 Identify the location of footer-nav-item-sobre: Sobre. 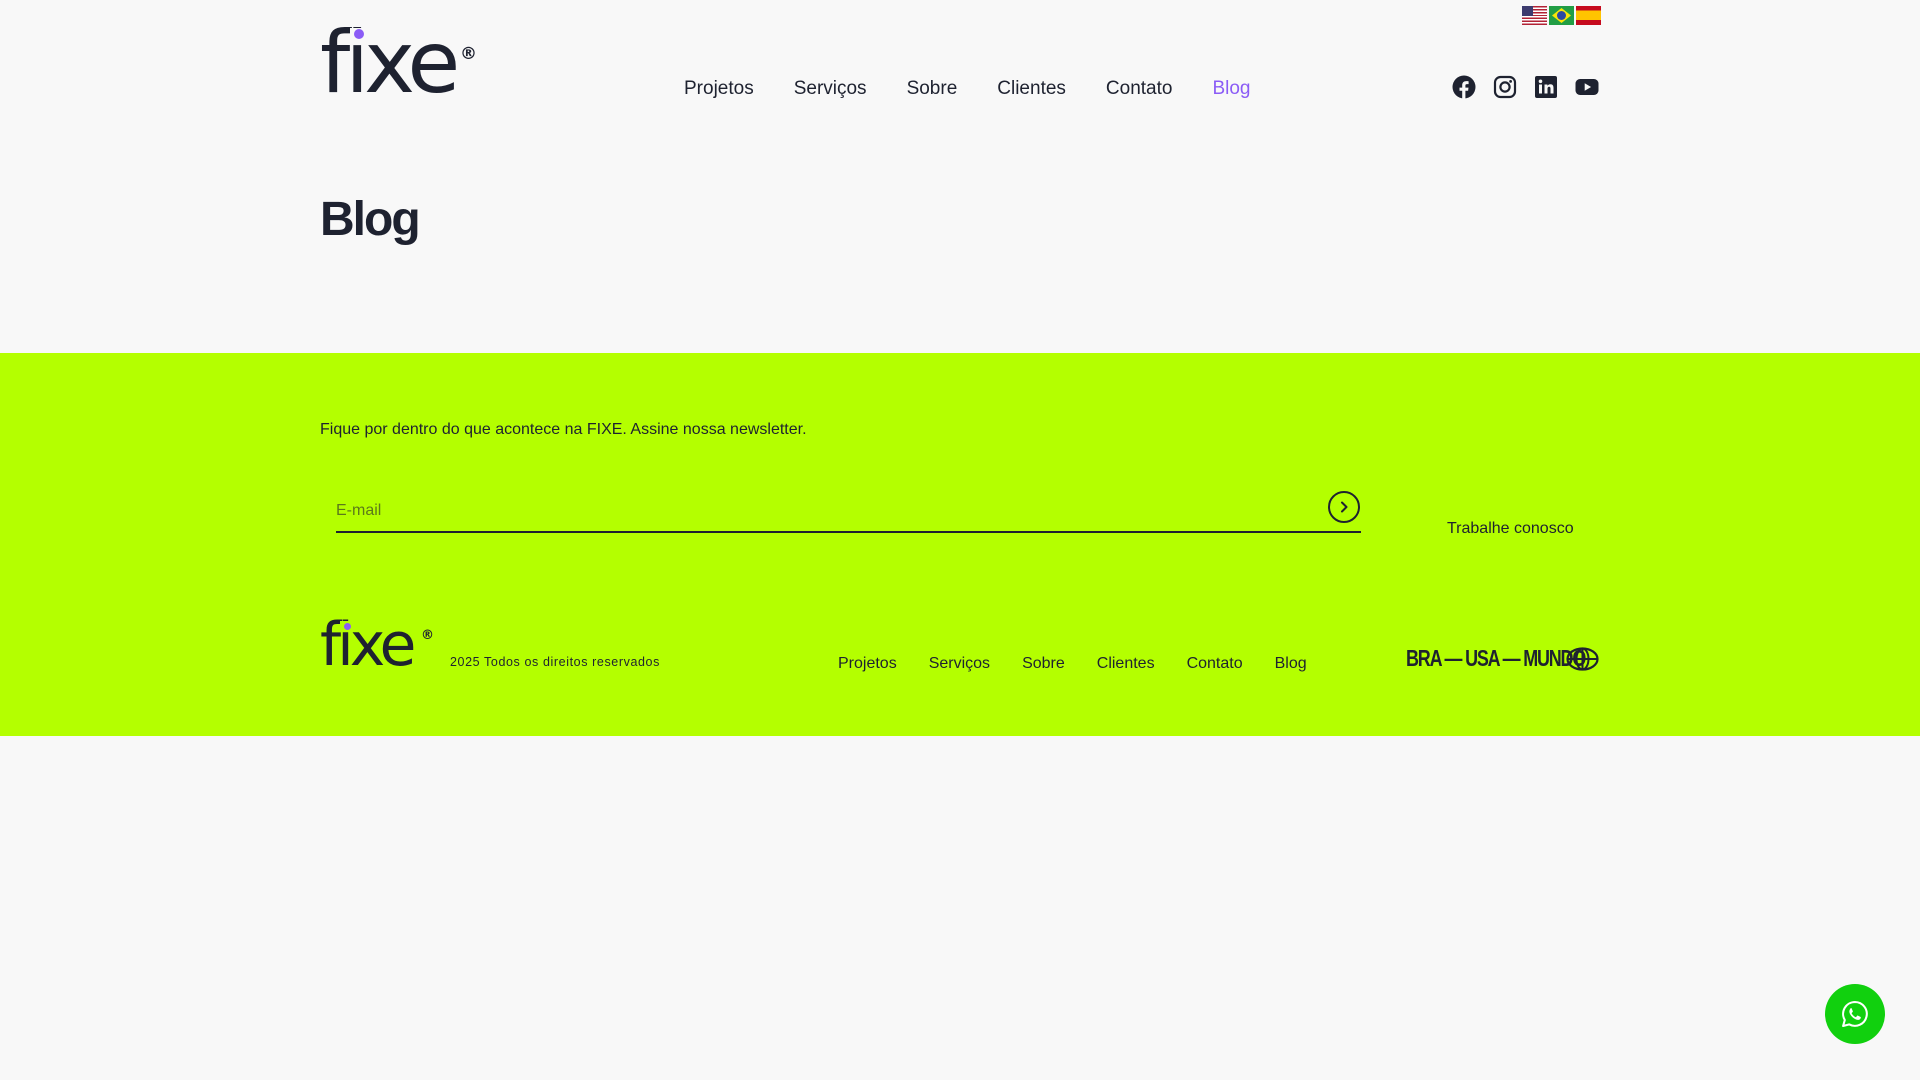
(1043, 664).